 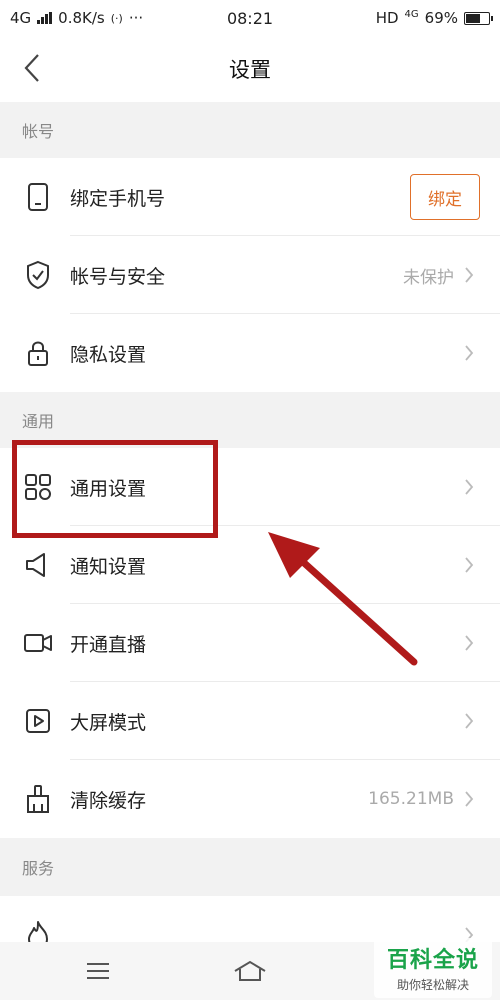 I want to click on watermark-subtitle: 助你轻松解决, so click(x=432, y=985).